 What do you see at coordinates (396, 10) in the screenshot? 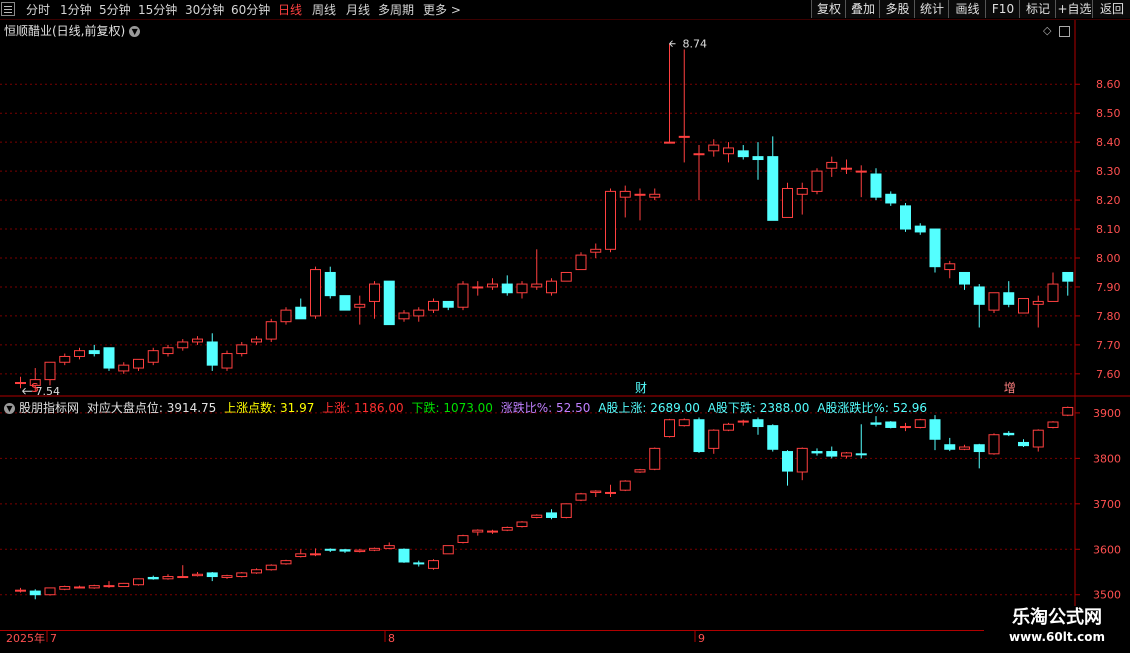
I see `period-tab-9: 多周期` at bounding box center [396, 10].